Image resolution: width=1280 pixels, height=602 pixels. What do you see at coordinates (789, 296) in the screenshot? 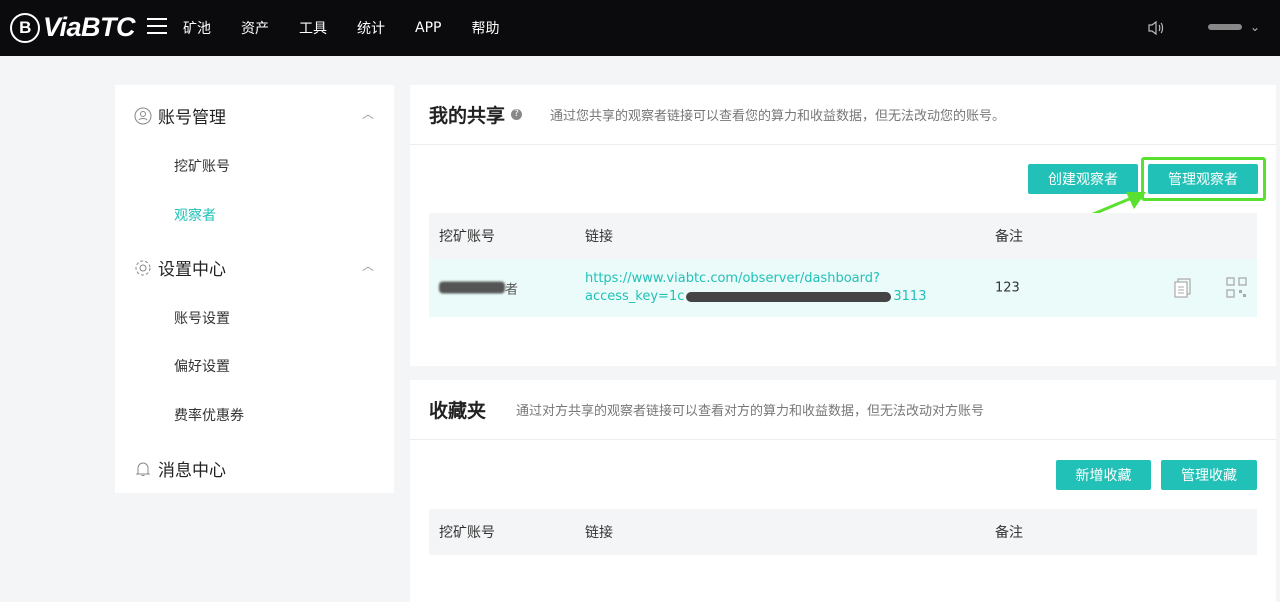
I see `access-key-redacted` at bounding box center [789, 296].